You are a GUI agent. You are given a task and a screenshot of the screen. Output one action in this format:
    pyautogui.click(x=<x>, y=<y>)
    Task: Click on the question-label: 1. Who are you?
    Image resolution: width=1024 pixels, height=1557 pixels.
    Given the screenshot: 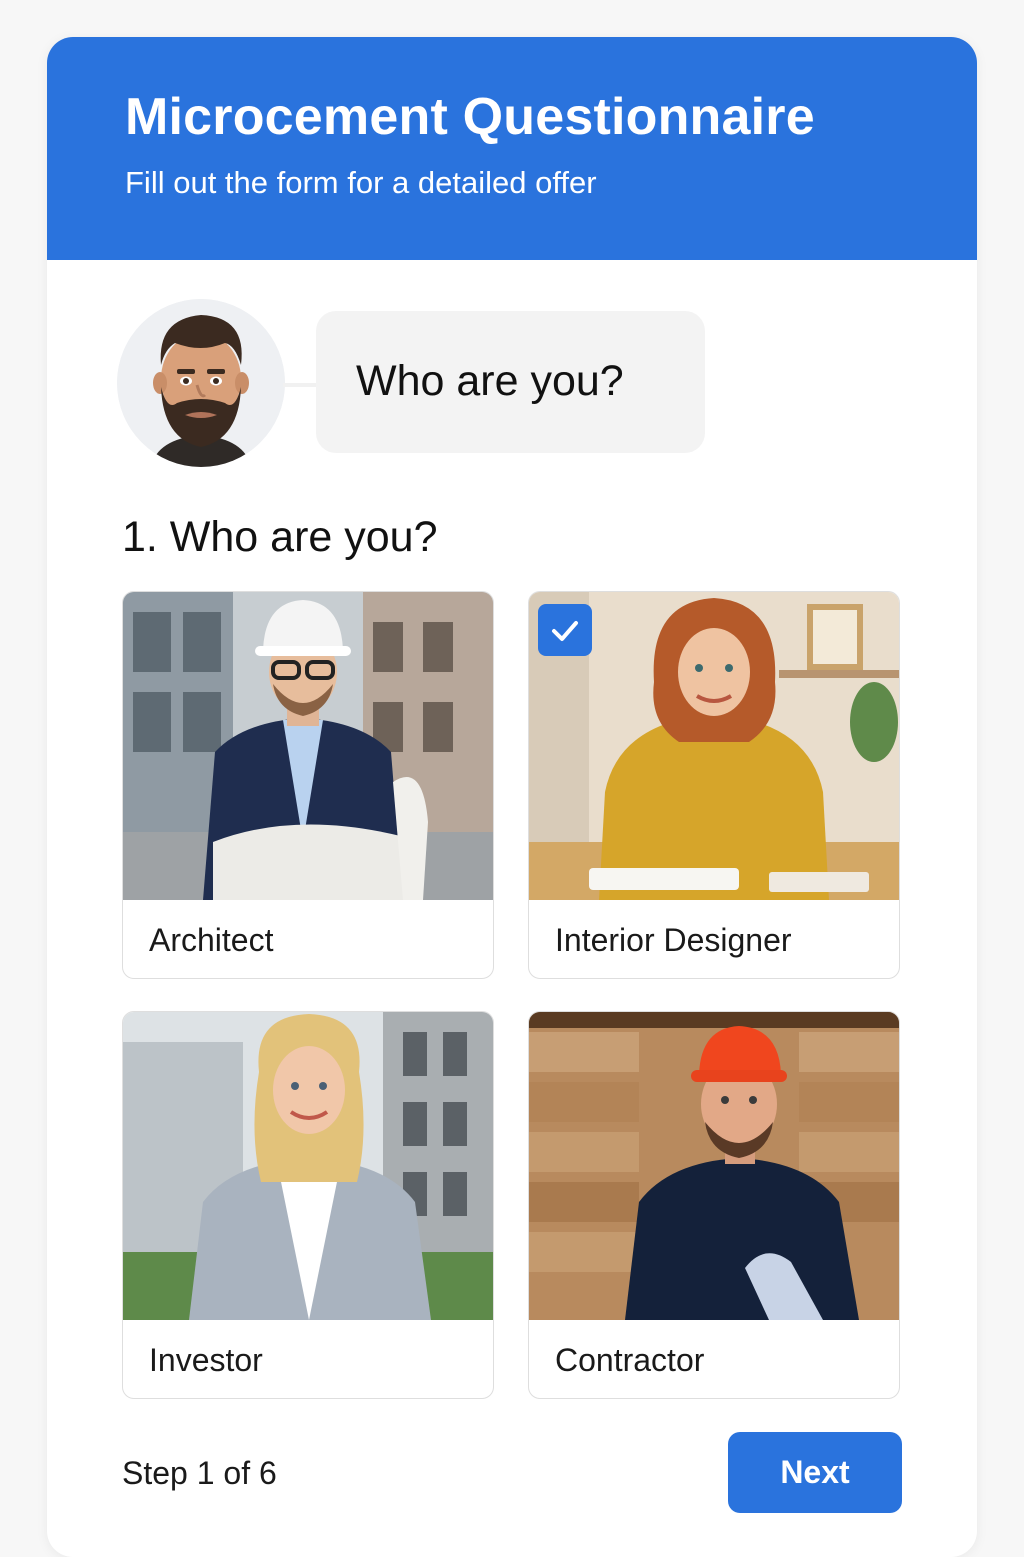 What is the action you would take?
    pyautogui.click(x=280, y=537)
    